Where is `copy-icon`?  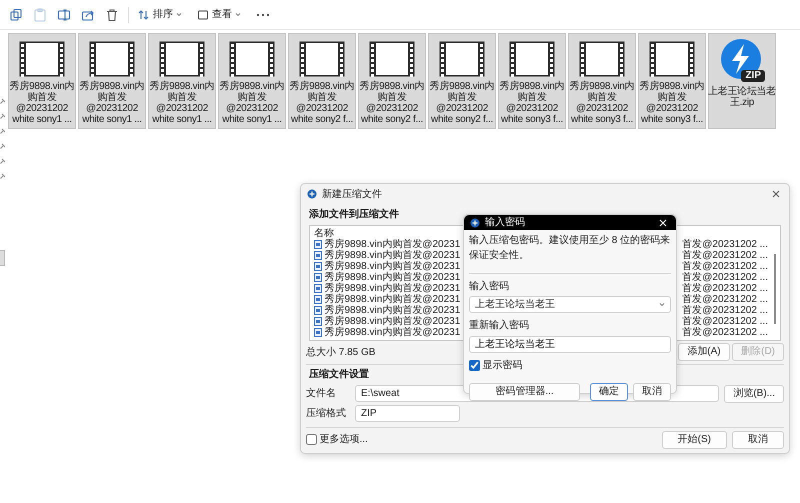
copy-icon is located at coordinates (16, 15).